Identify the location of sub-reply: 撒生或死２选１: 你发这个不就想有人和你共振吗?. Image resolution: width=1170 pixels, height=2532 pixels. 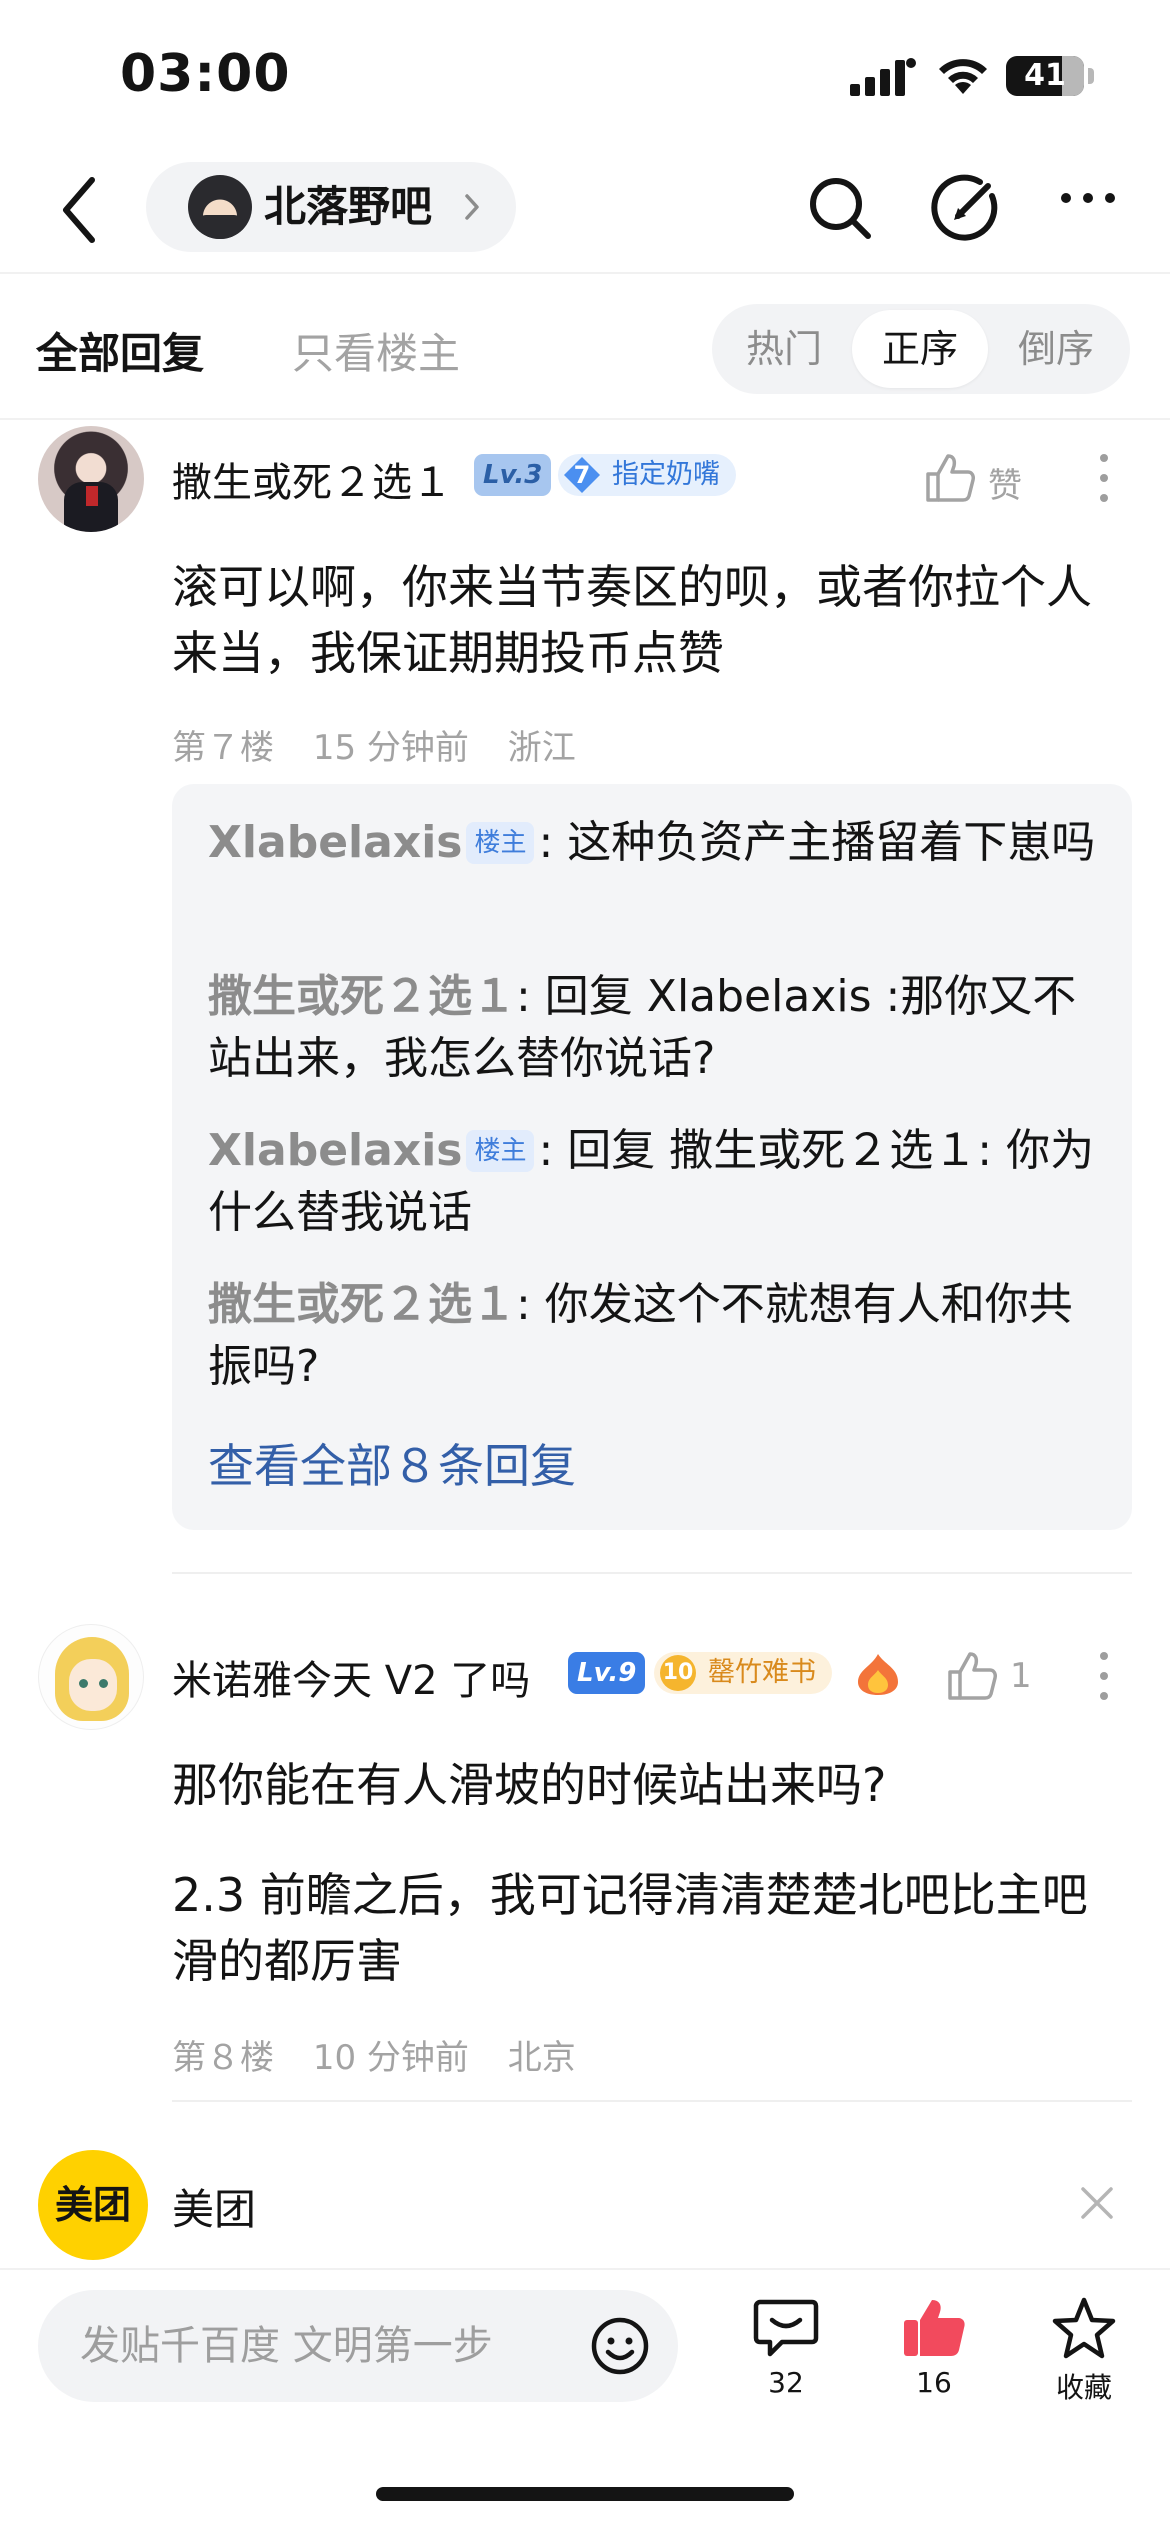
(658, 1336).